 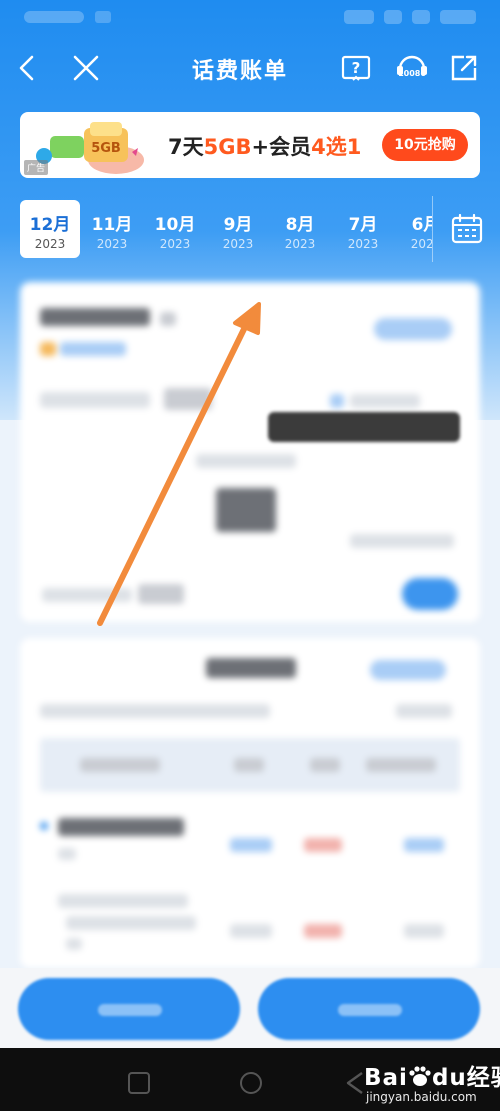 What do you see at coordinates (363, 225) in the screenshot?
I see `tab-month-label: 7月` at bounding box center [363, 225].